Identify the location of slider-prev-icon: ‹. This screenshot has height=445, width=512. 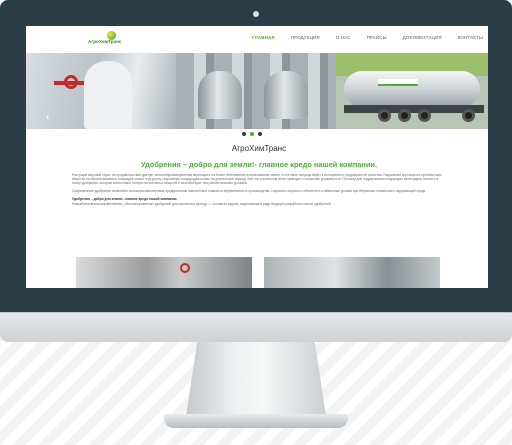
(47, 117).